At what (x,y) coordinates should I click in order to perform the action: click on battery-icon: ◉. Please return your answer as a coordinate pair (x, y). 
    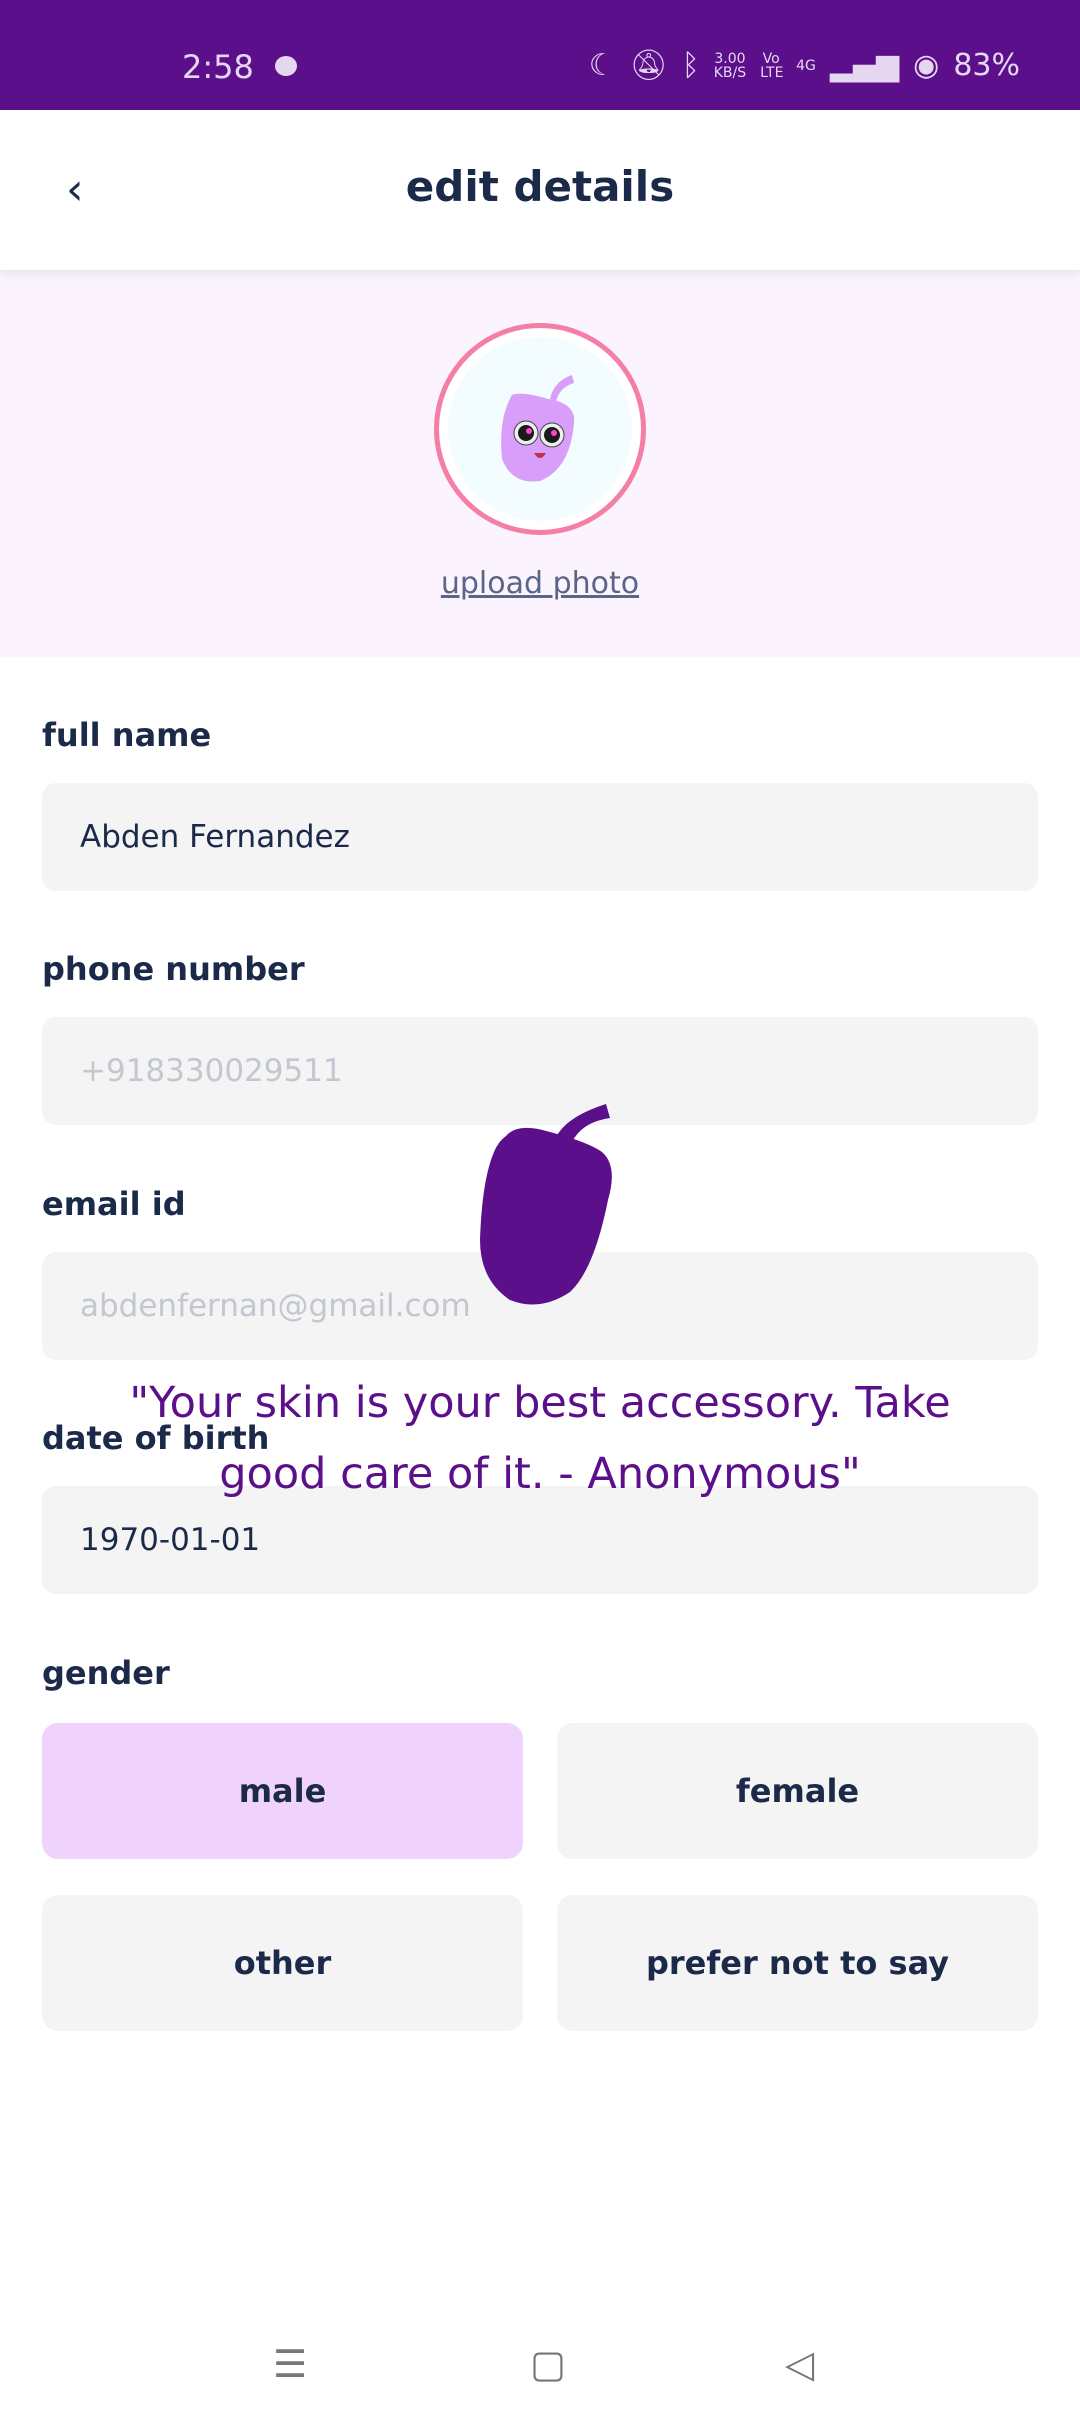
    Looking at the image, I should click on (926, 65).